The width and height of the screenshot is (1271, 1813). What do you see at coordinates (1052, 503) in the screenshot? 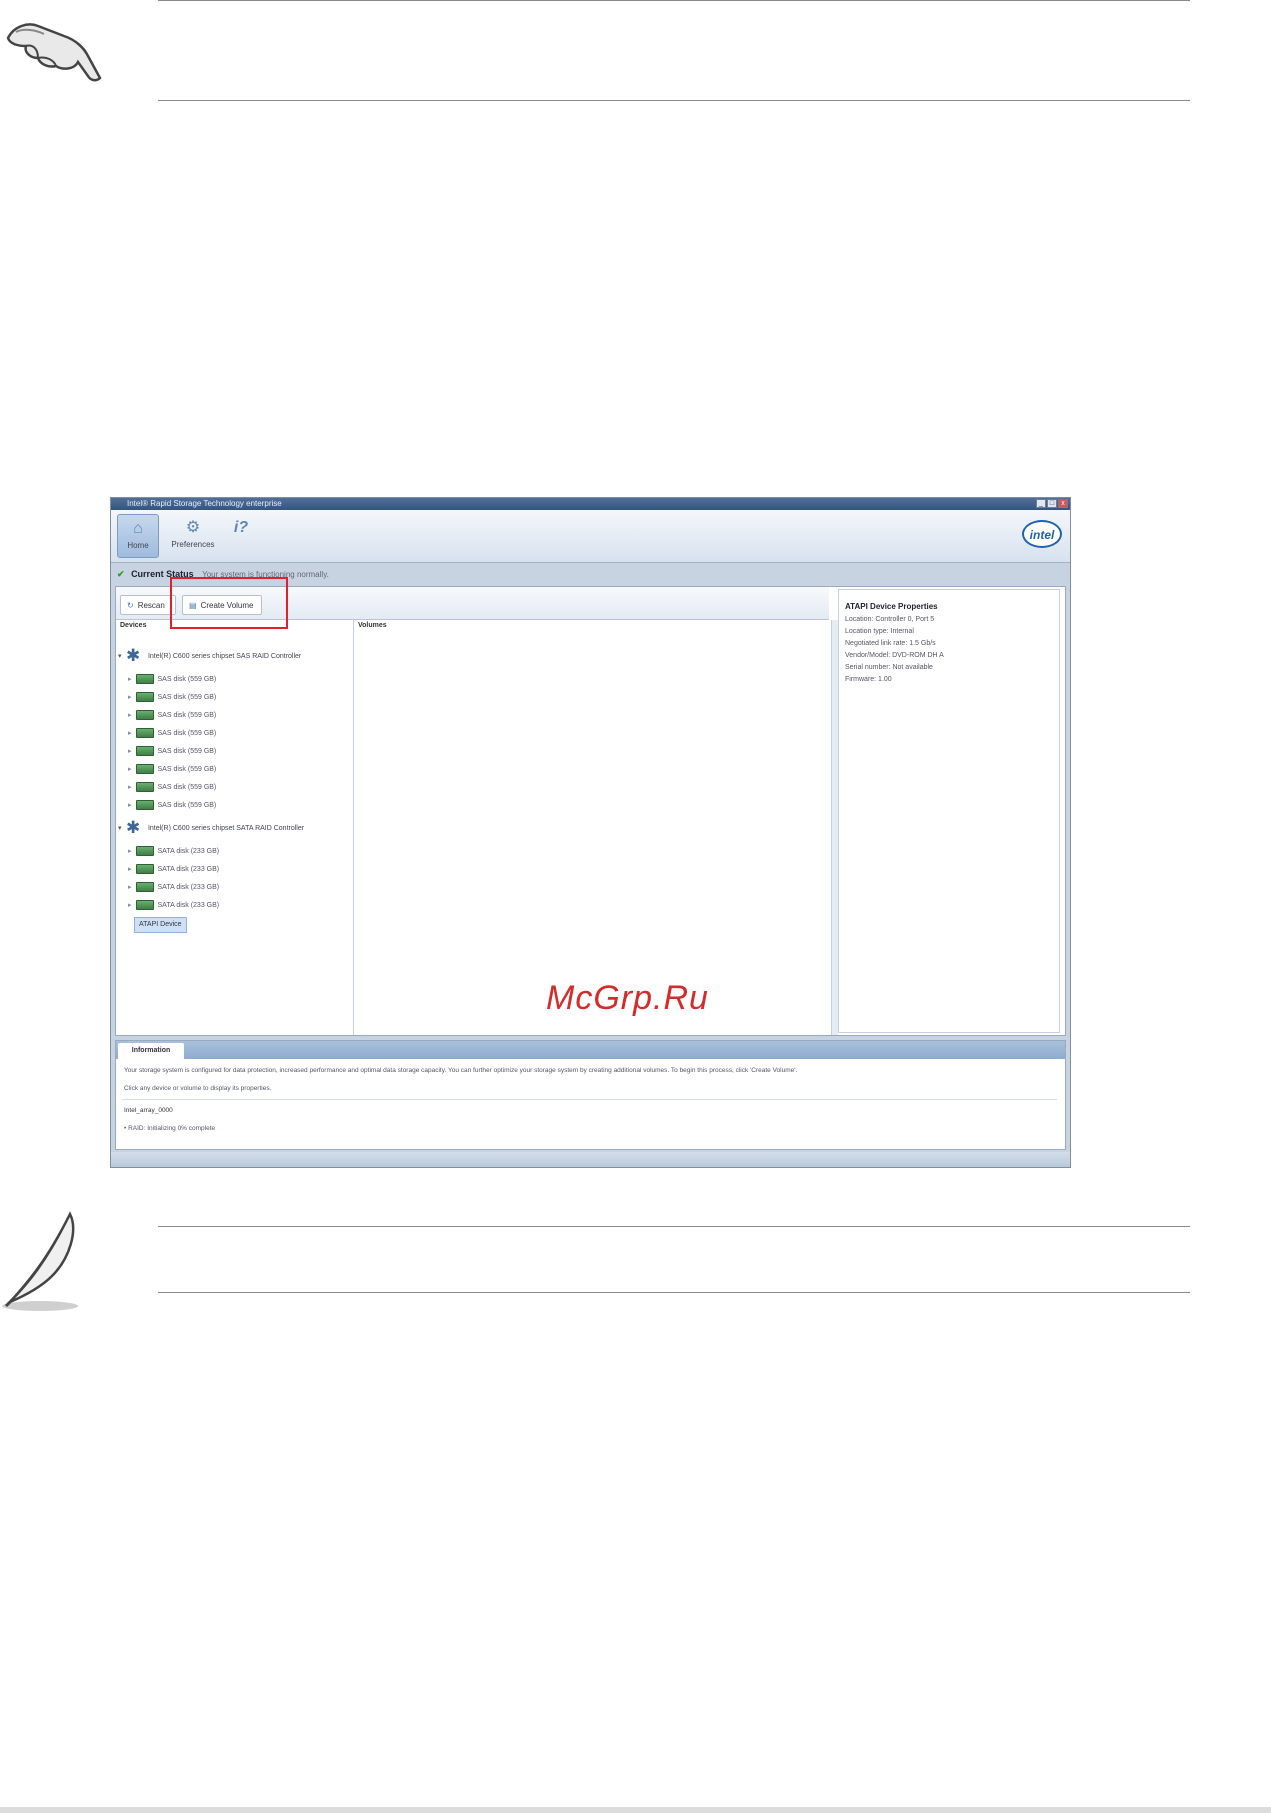
I see `maximize-button: □` at bounding box center [1052, 503].